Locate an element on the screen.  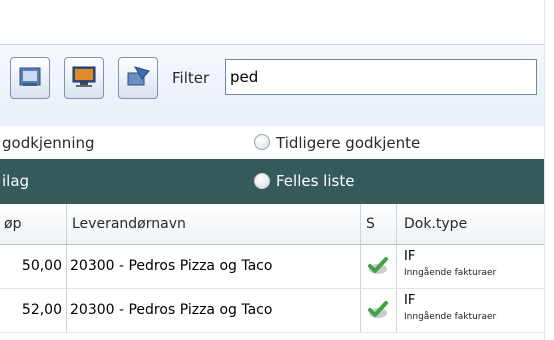
window-right-edge is located at coordinates (549, 170).